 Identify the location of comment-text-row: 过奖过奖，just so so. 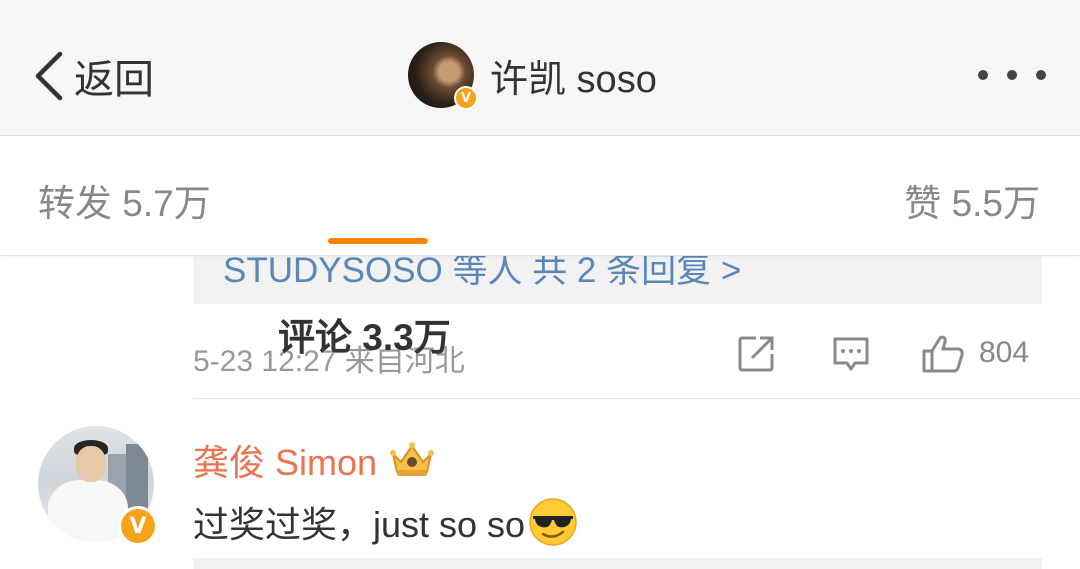
(386, 522).